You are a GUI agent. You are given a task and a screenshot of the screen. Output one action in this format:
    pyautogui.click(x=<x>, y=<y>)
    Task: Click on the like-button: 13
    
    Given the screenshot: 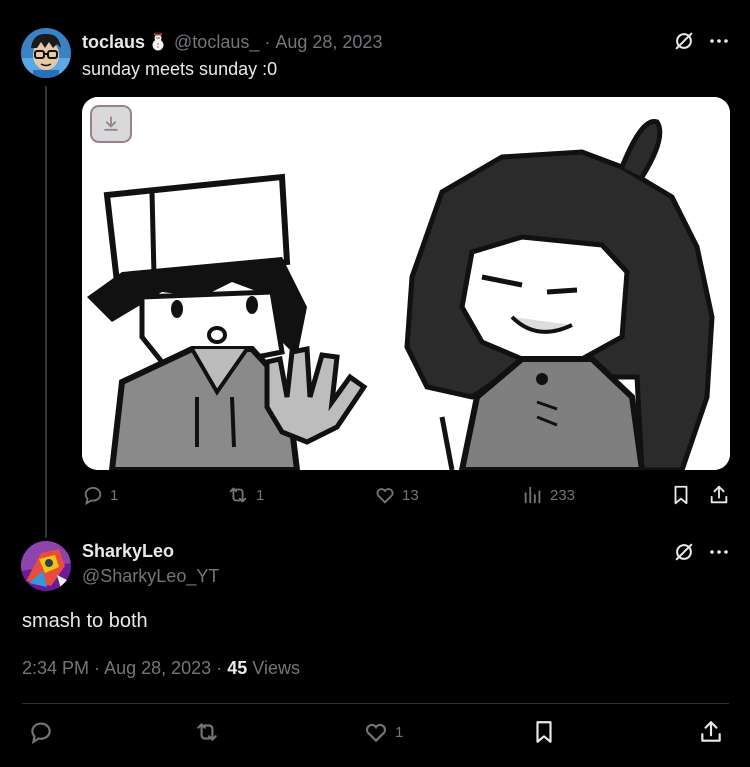 What is the action you would take?
    pyautogui.click(x=396, y=495)
    